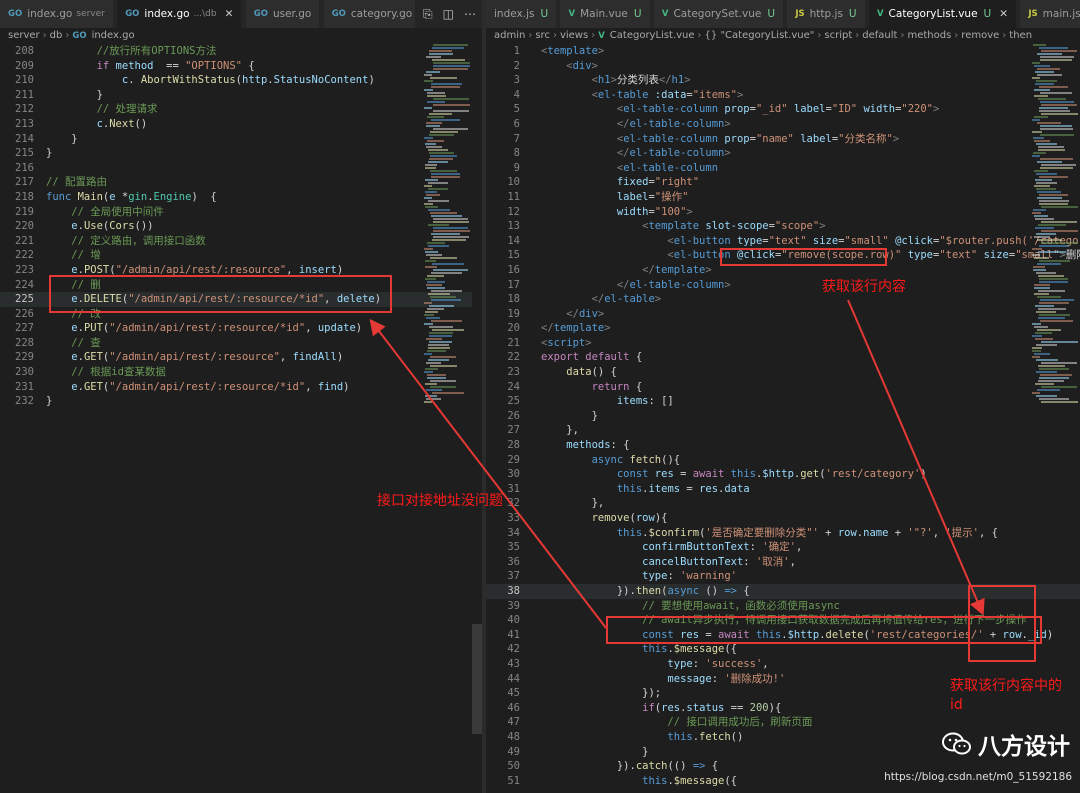 This screenshot has width=1080, height=793. What do you see at coordinates (241, 168) in the screenshot?
I see `code-line: 216` at bounding box center [241, 168].